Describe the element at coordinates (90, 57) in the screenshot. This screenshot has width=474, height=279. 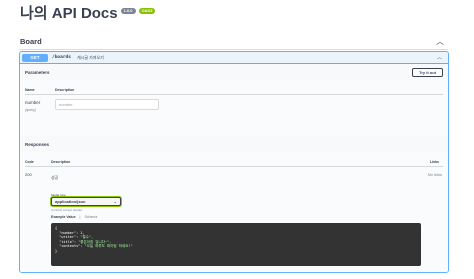
I see `operation-summary-text: 게시글 가져오기` at that location.